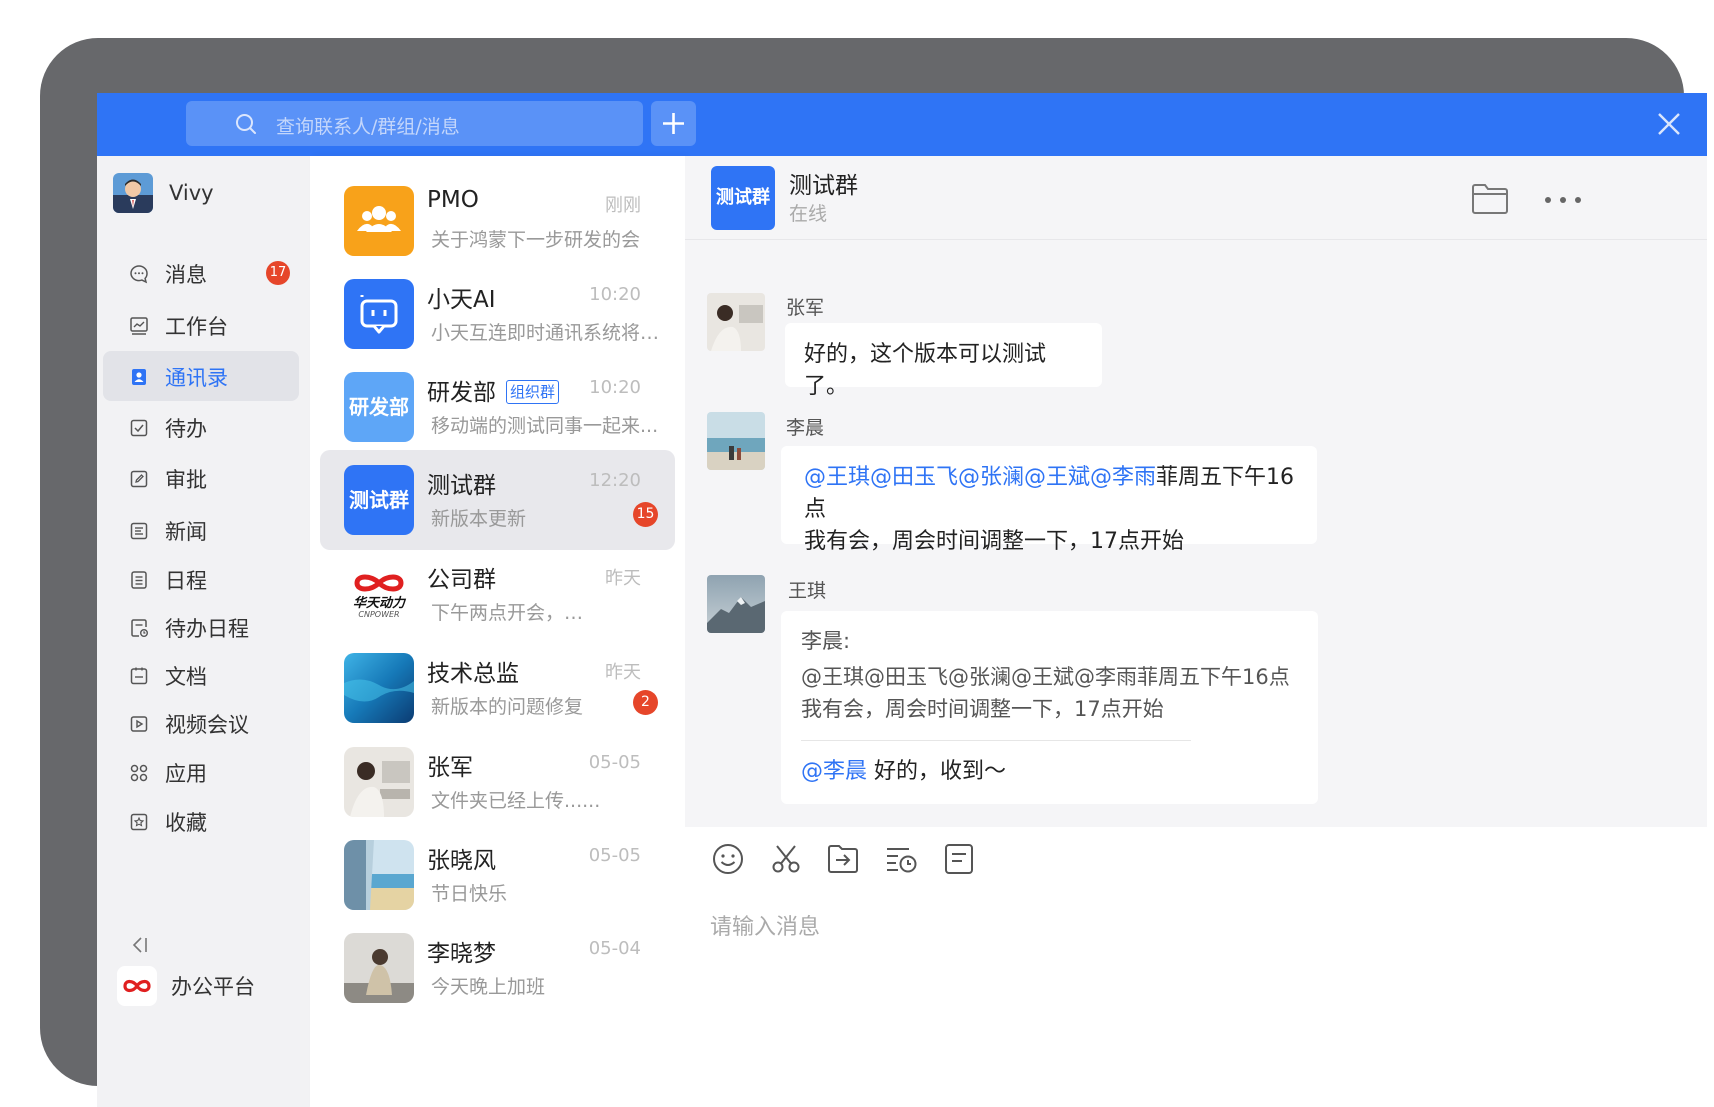 The image size is (1714, 1107). What do you see at coordinates (246, 124) in the screenshot?
I see `search-icon` at bounding box center [246, 124].